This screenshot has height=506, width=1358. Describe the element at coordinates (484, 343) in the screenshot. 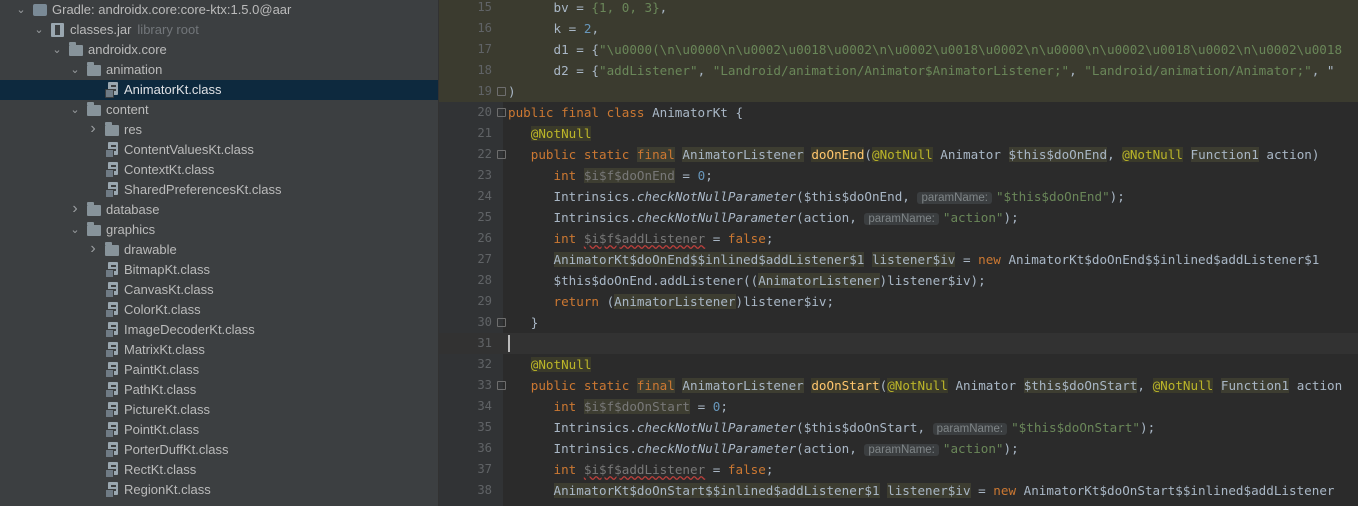

I see `line-number: 31` at that location.